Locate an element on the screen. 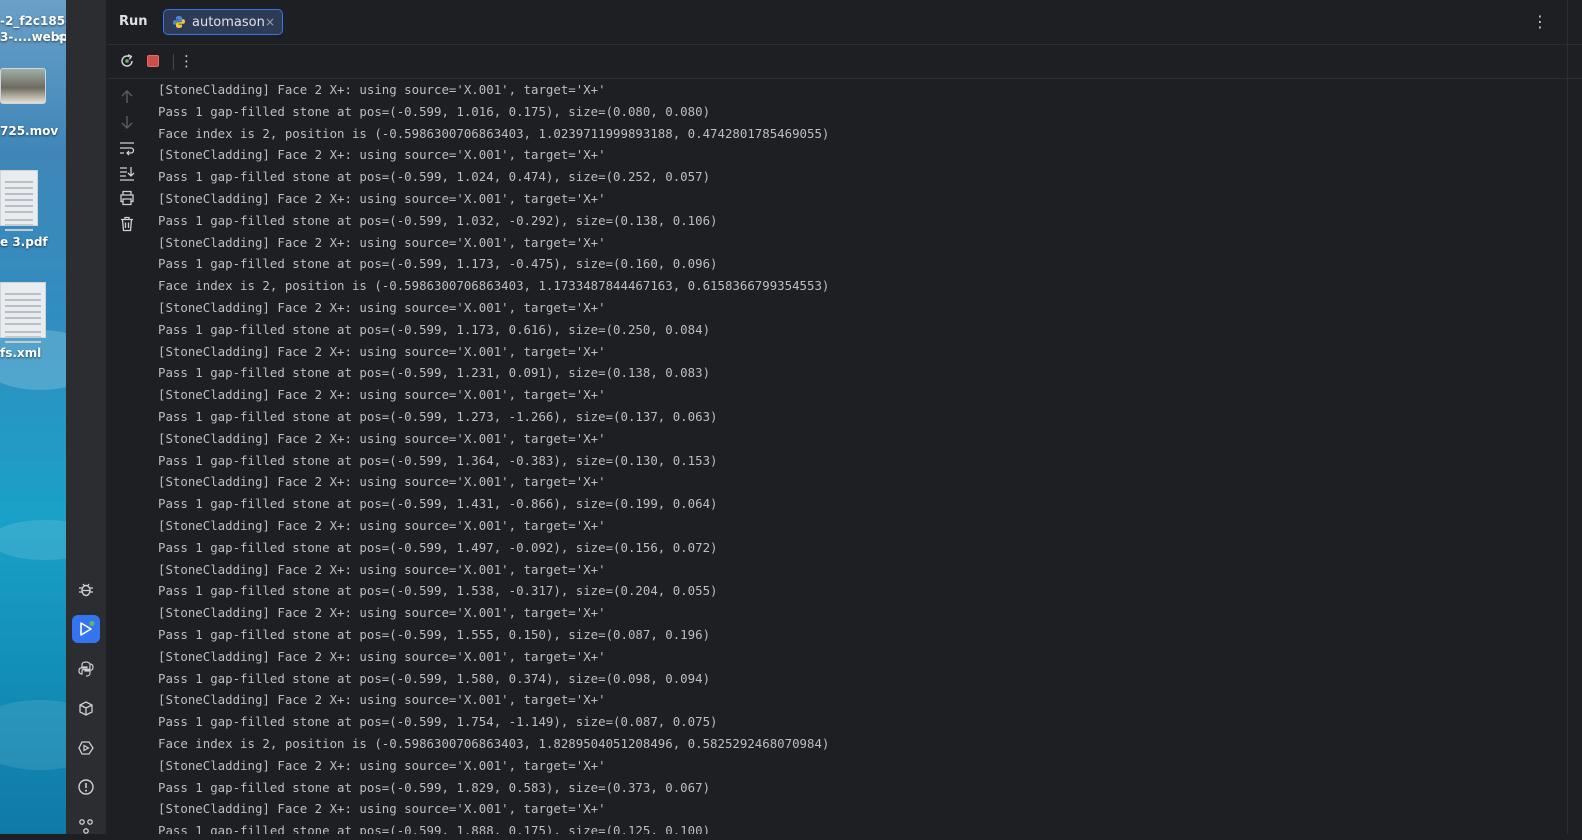  version-control-tool-button is located at coordinates (86, 826).